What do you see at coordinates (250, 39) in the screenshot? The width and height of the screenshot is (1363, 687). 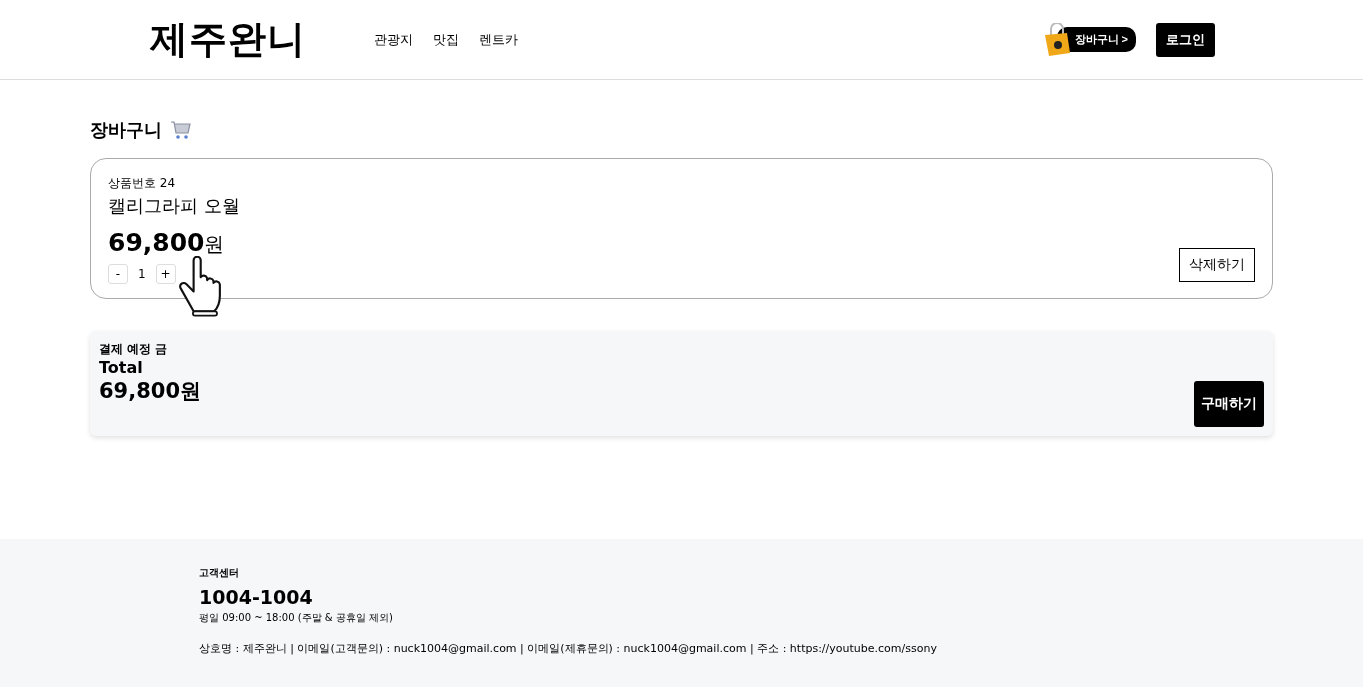 I see `logo: 제주완니` at bounding box center [250, 39].